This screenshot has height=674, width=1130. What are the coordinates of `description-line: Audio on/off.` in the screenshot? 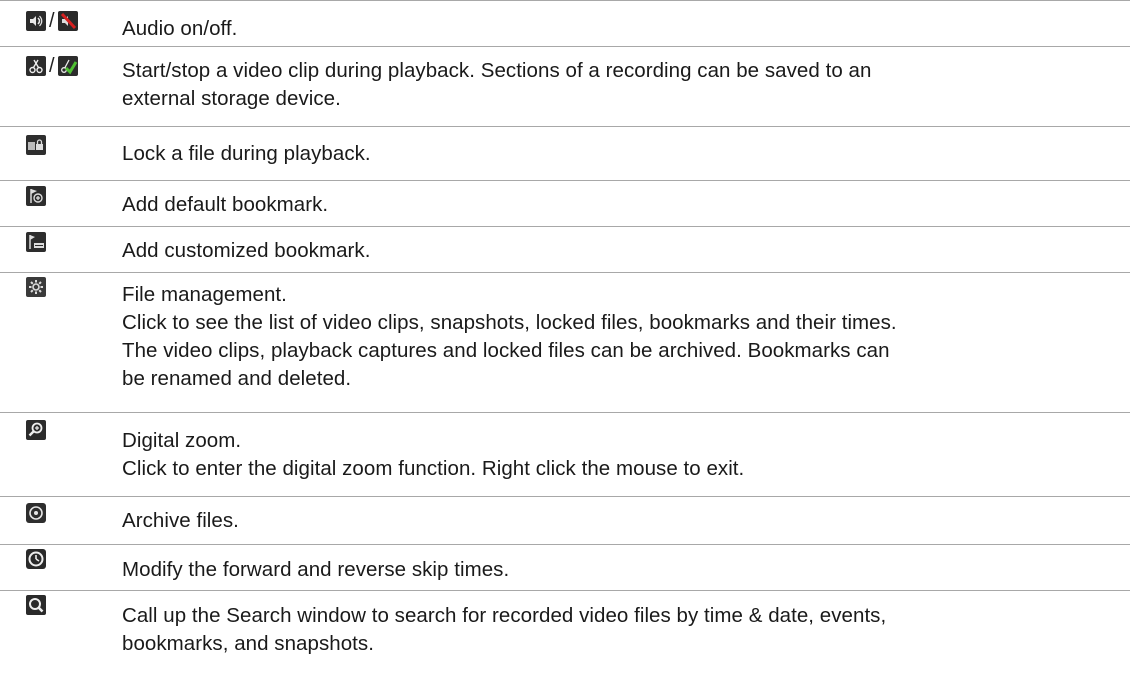 It's located at (180, 28).